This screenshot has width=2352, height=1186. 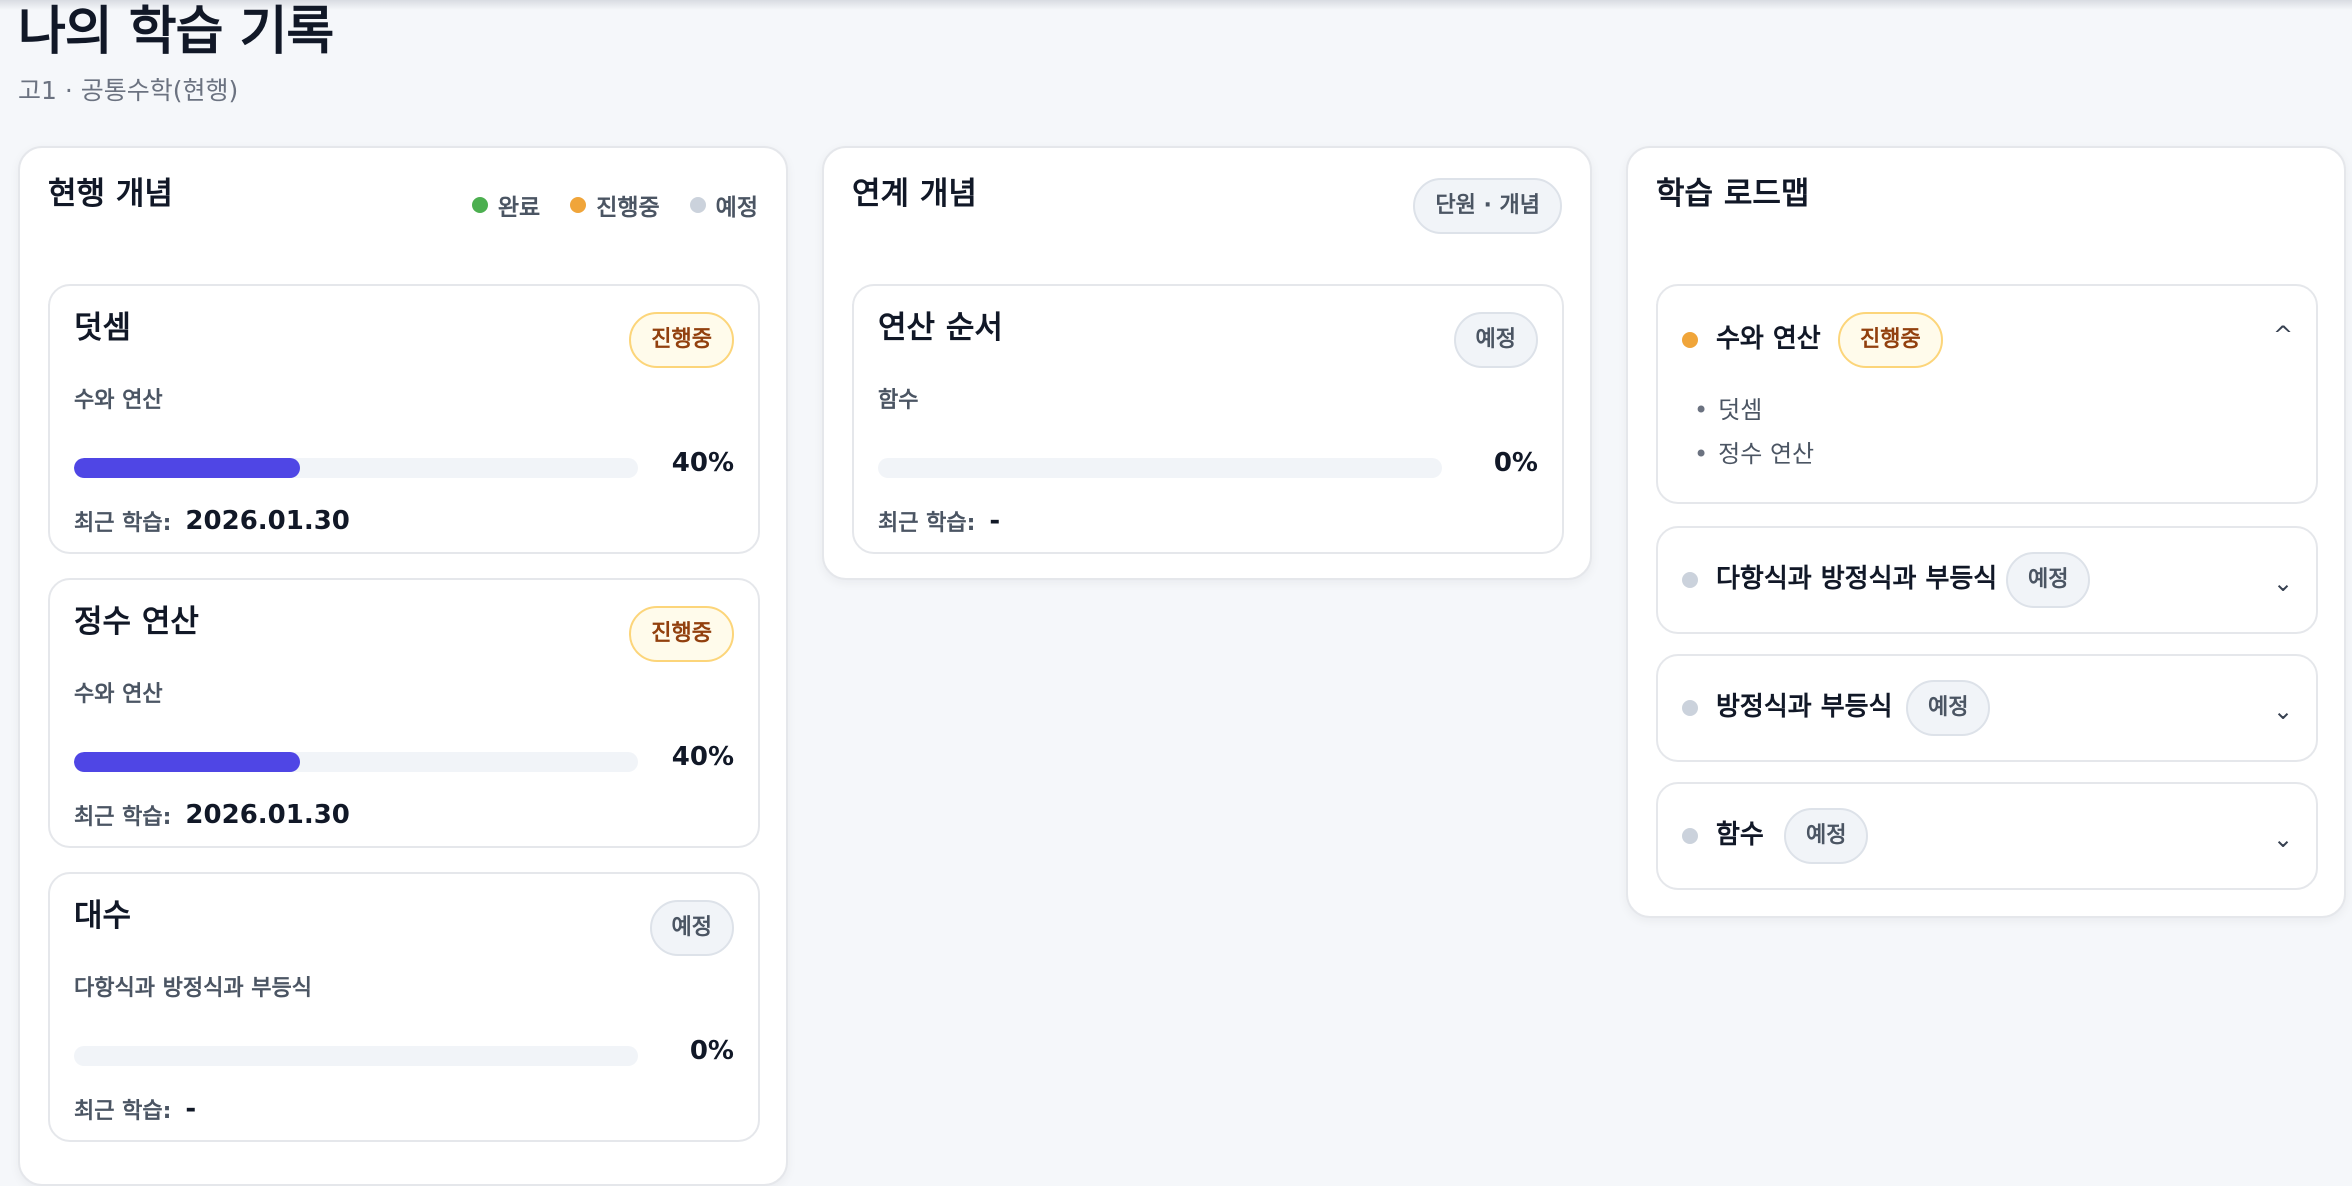 I want to click on roadmap-subitem-label: 정수 연산, so click(x=1766, y=454).